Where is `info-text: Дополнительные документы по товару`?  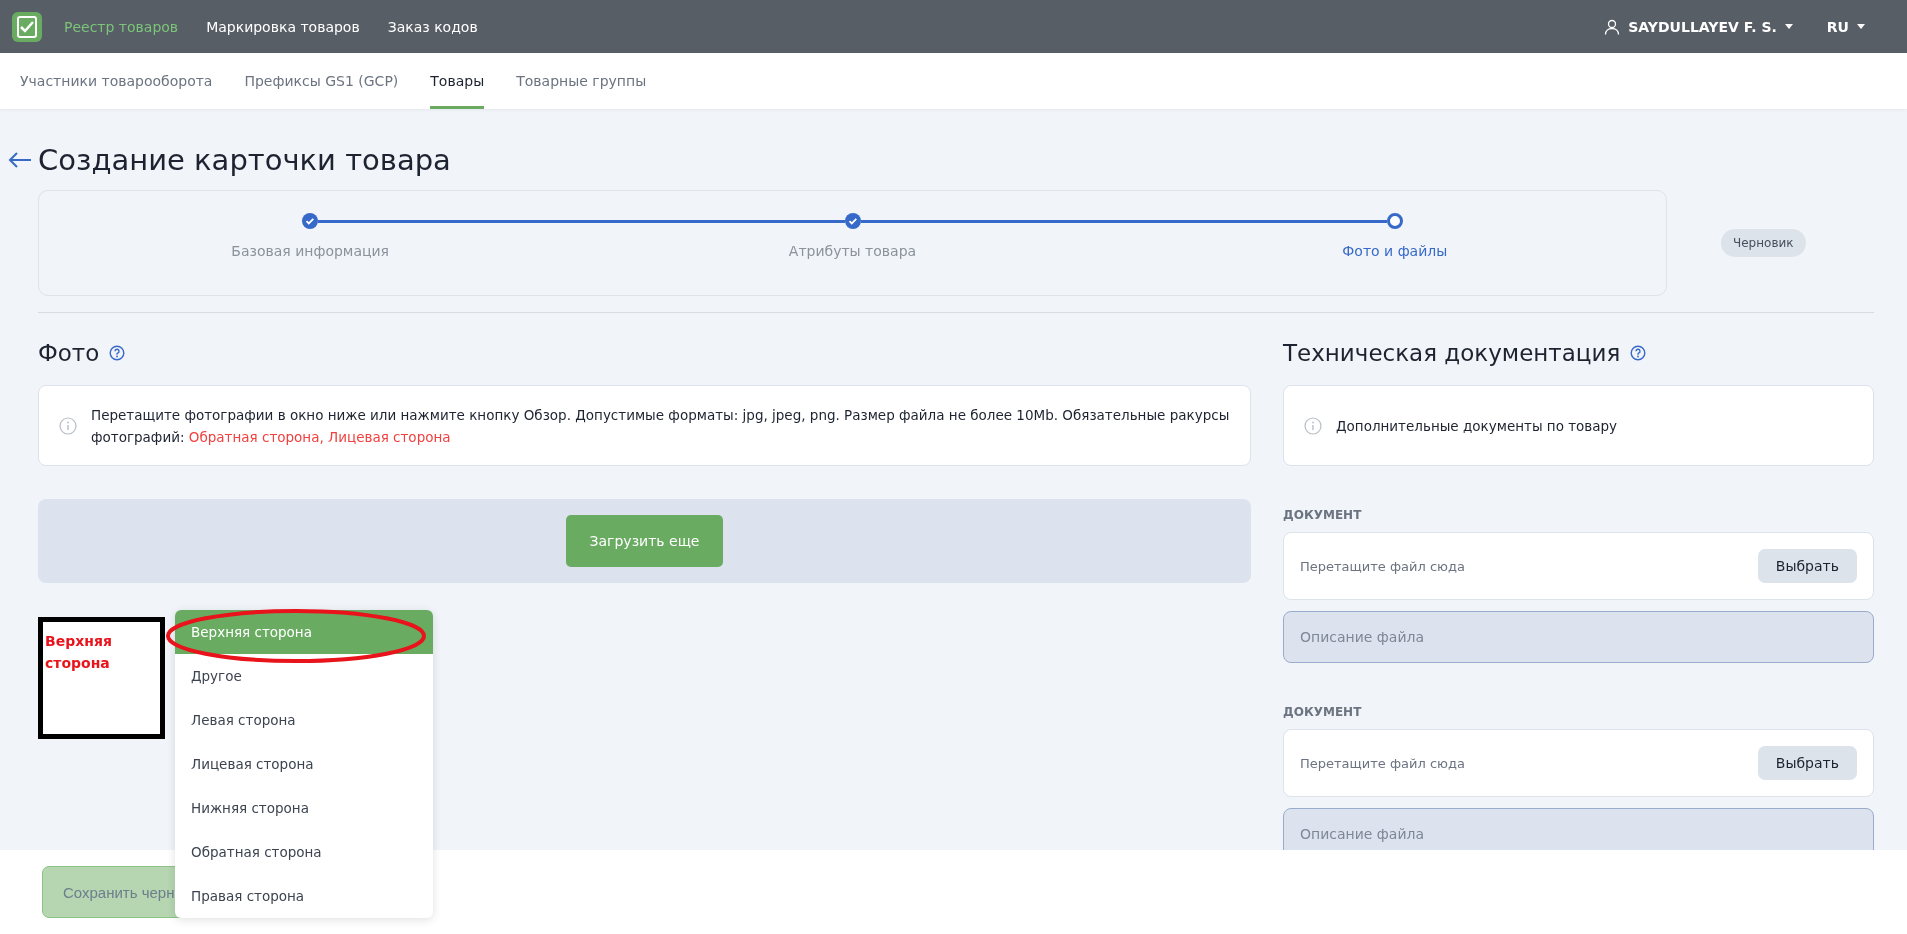
info-text: Дополнительные документы по товару is located at coordinates (1477, 426).